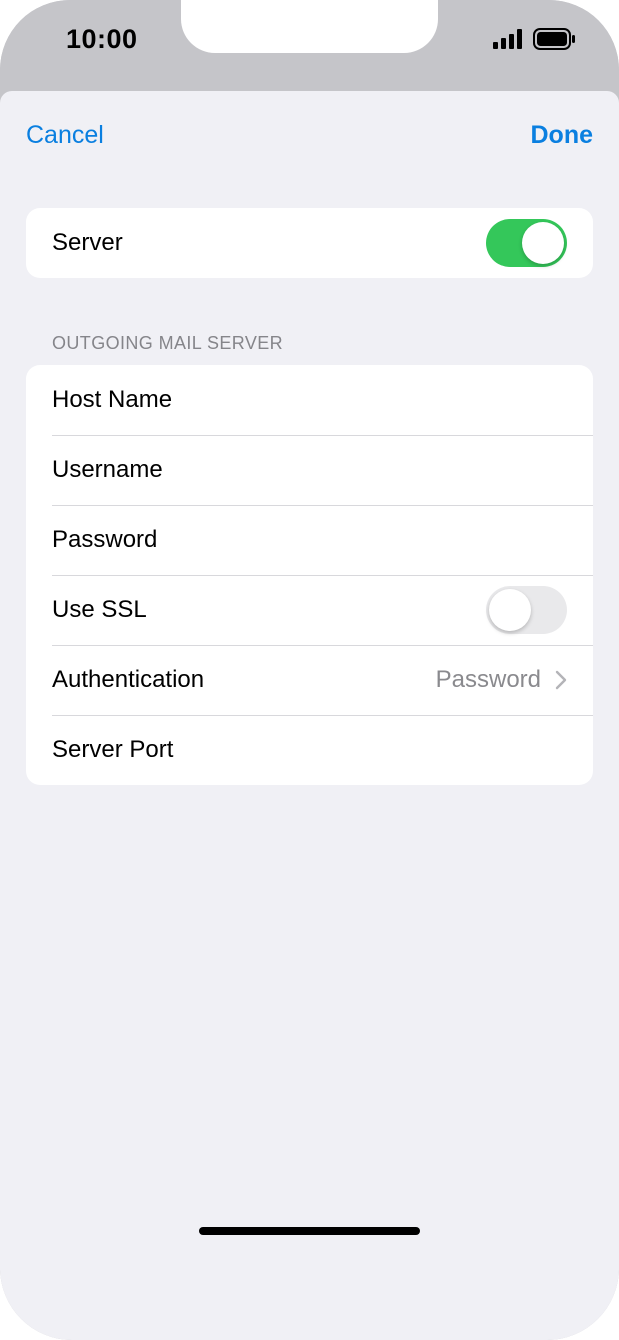  Describe the element at coordinates (309, 540) in the screenshot. I see `password-field: Password` at that location.